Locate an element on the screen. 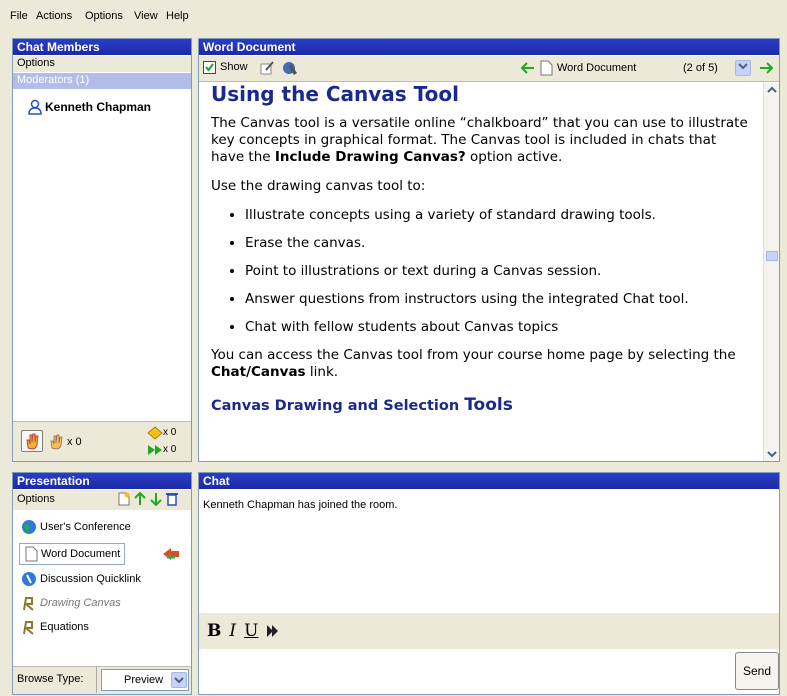 This screenshot has width=787, height=696. presentation-item-drawing-canvas: Drawing Canvas is located at coordinates (71, 603).